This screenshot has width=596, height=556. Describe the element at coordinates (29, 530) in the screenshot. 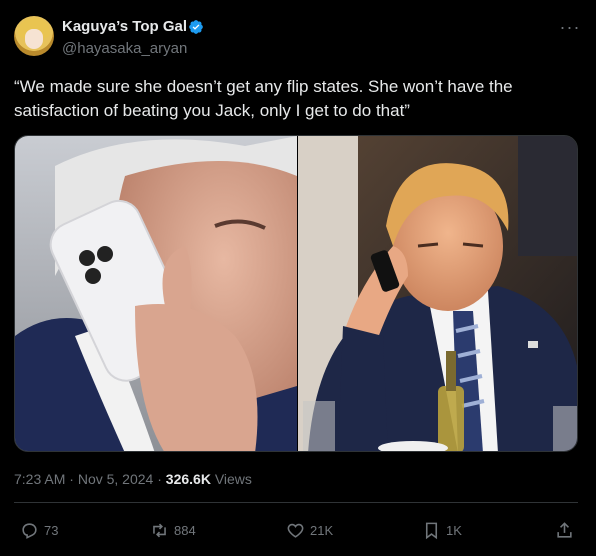

I see `reply-icon` at that location.